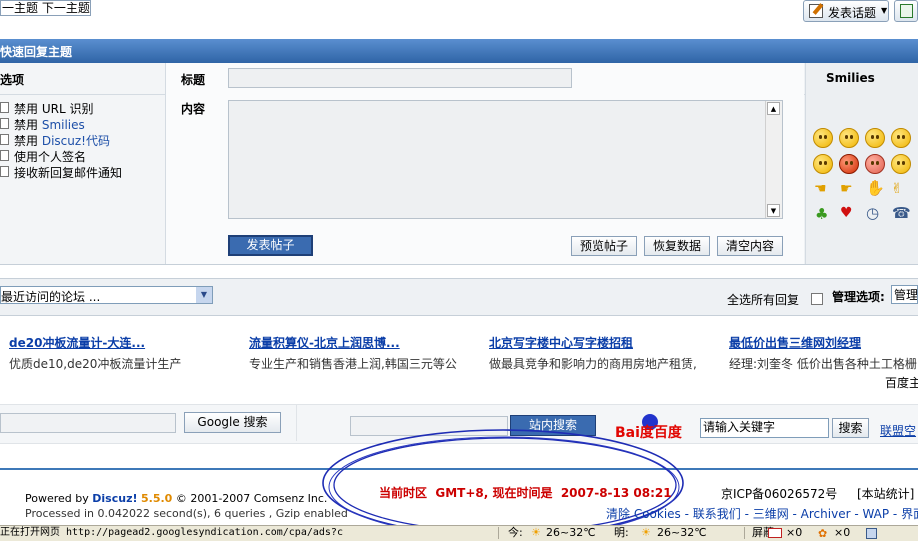  I want to click on ad-count: ×0, so click(842, 532).